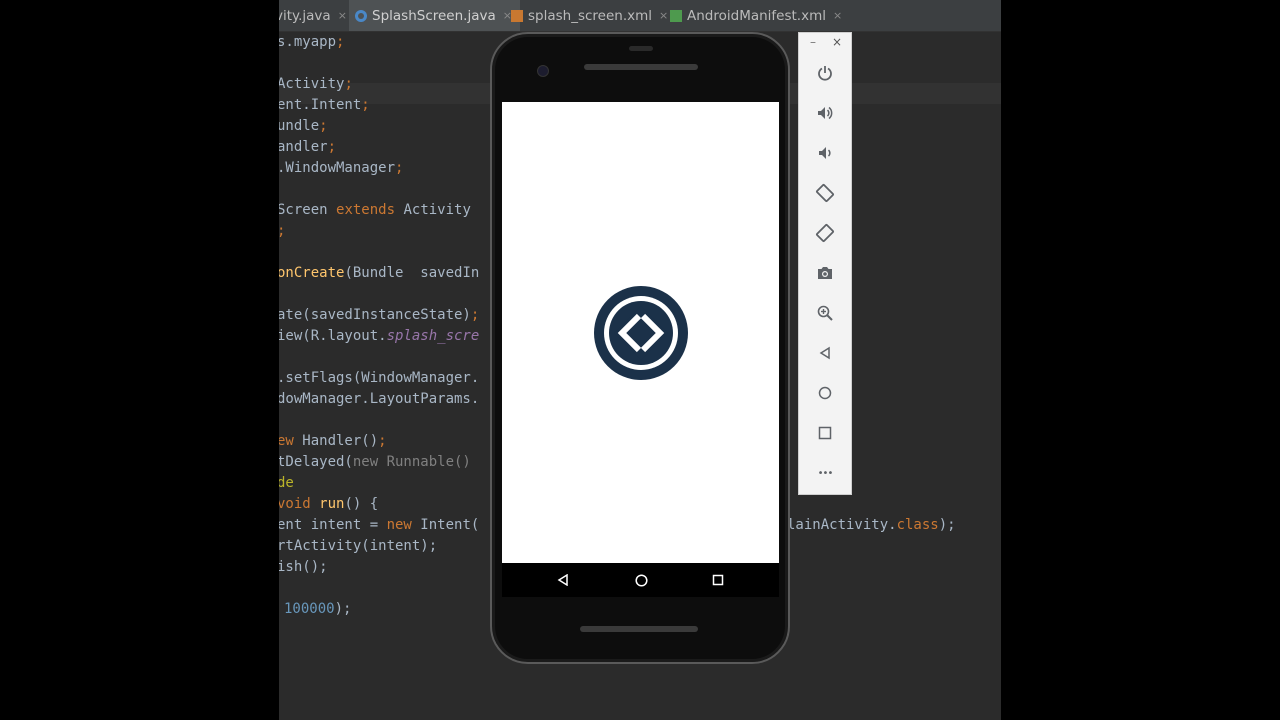 The width and height of the screenshot is (1280, 720). I want to click on manifest-file-icon, so click(676, 15).